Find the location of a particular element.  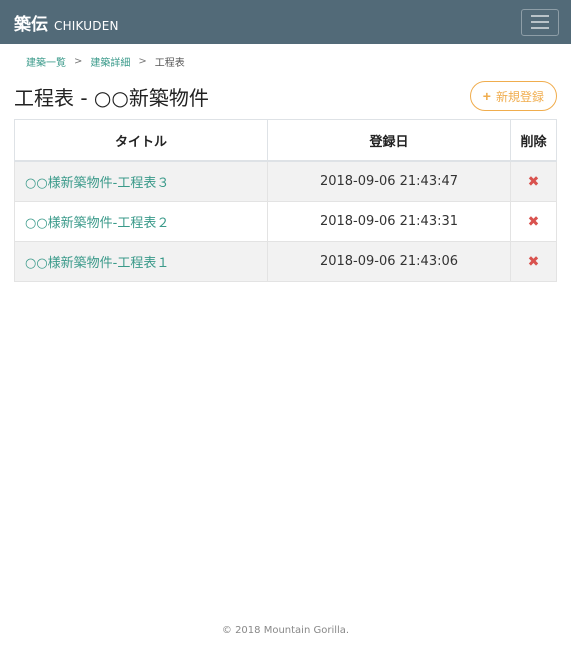

table-row: ○○様新築物件-工程表２ 2018-09-06 21:43:31 ✖ is located at coordinates (285, 221).